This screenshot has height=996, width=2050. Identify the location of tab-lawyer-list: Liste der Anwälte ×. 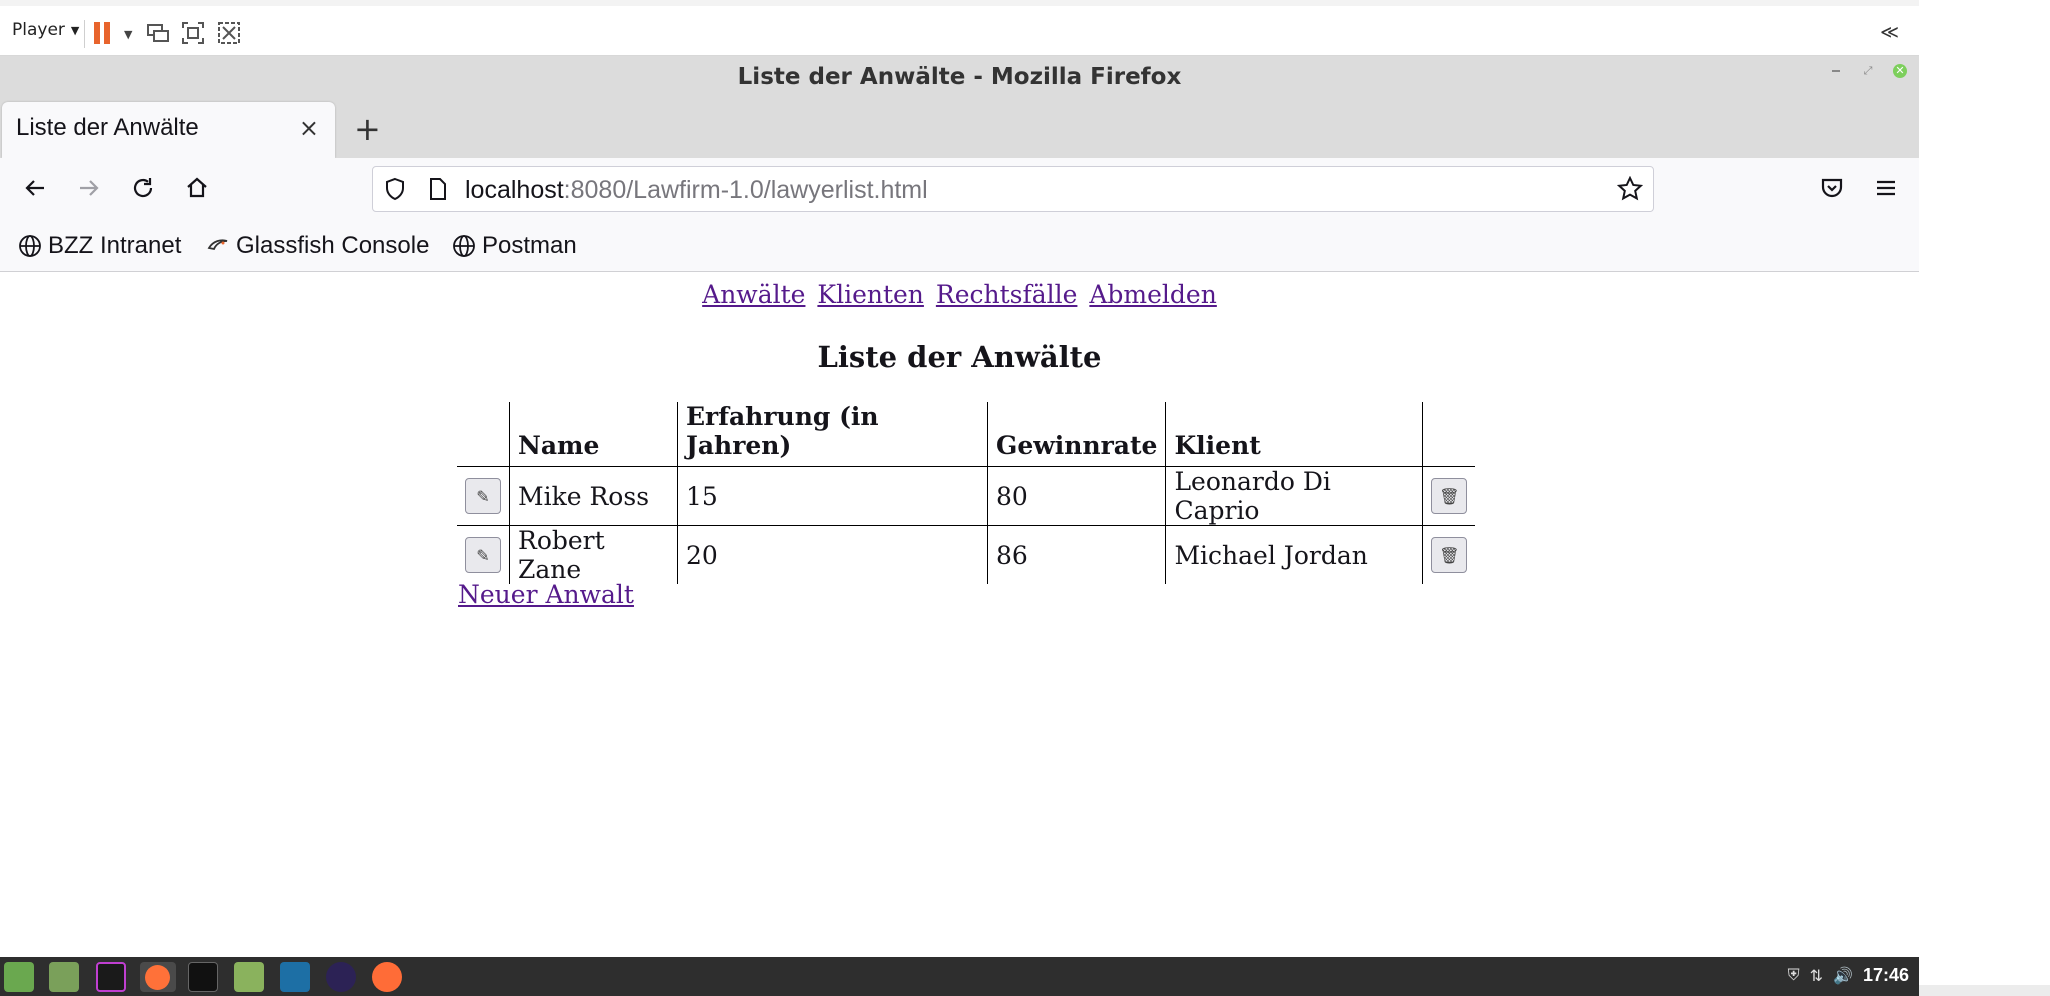
(168, 130).